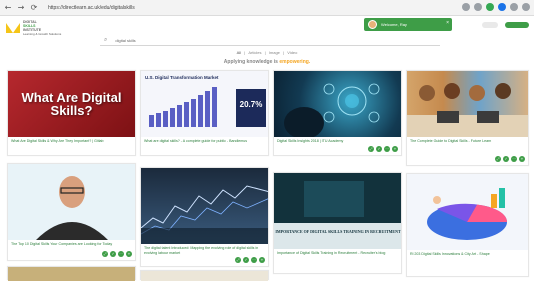 The width and height of the screenshot is (534, 281). What do you see at coordinates (239, 52) in the screenshot?
I see `filter-all: All` at bounding box center [239, 52].